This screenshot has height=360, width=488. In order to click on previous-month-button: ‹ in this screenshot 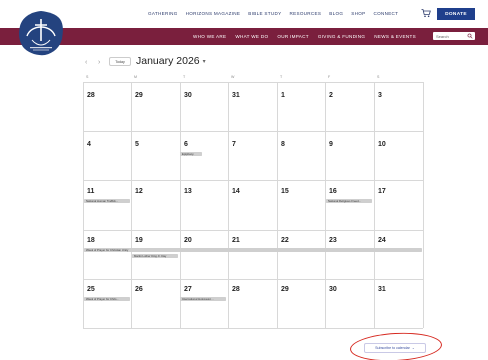, I will do `click(86, 62)`.